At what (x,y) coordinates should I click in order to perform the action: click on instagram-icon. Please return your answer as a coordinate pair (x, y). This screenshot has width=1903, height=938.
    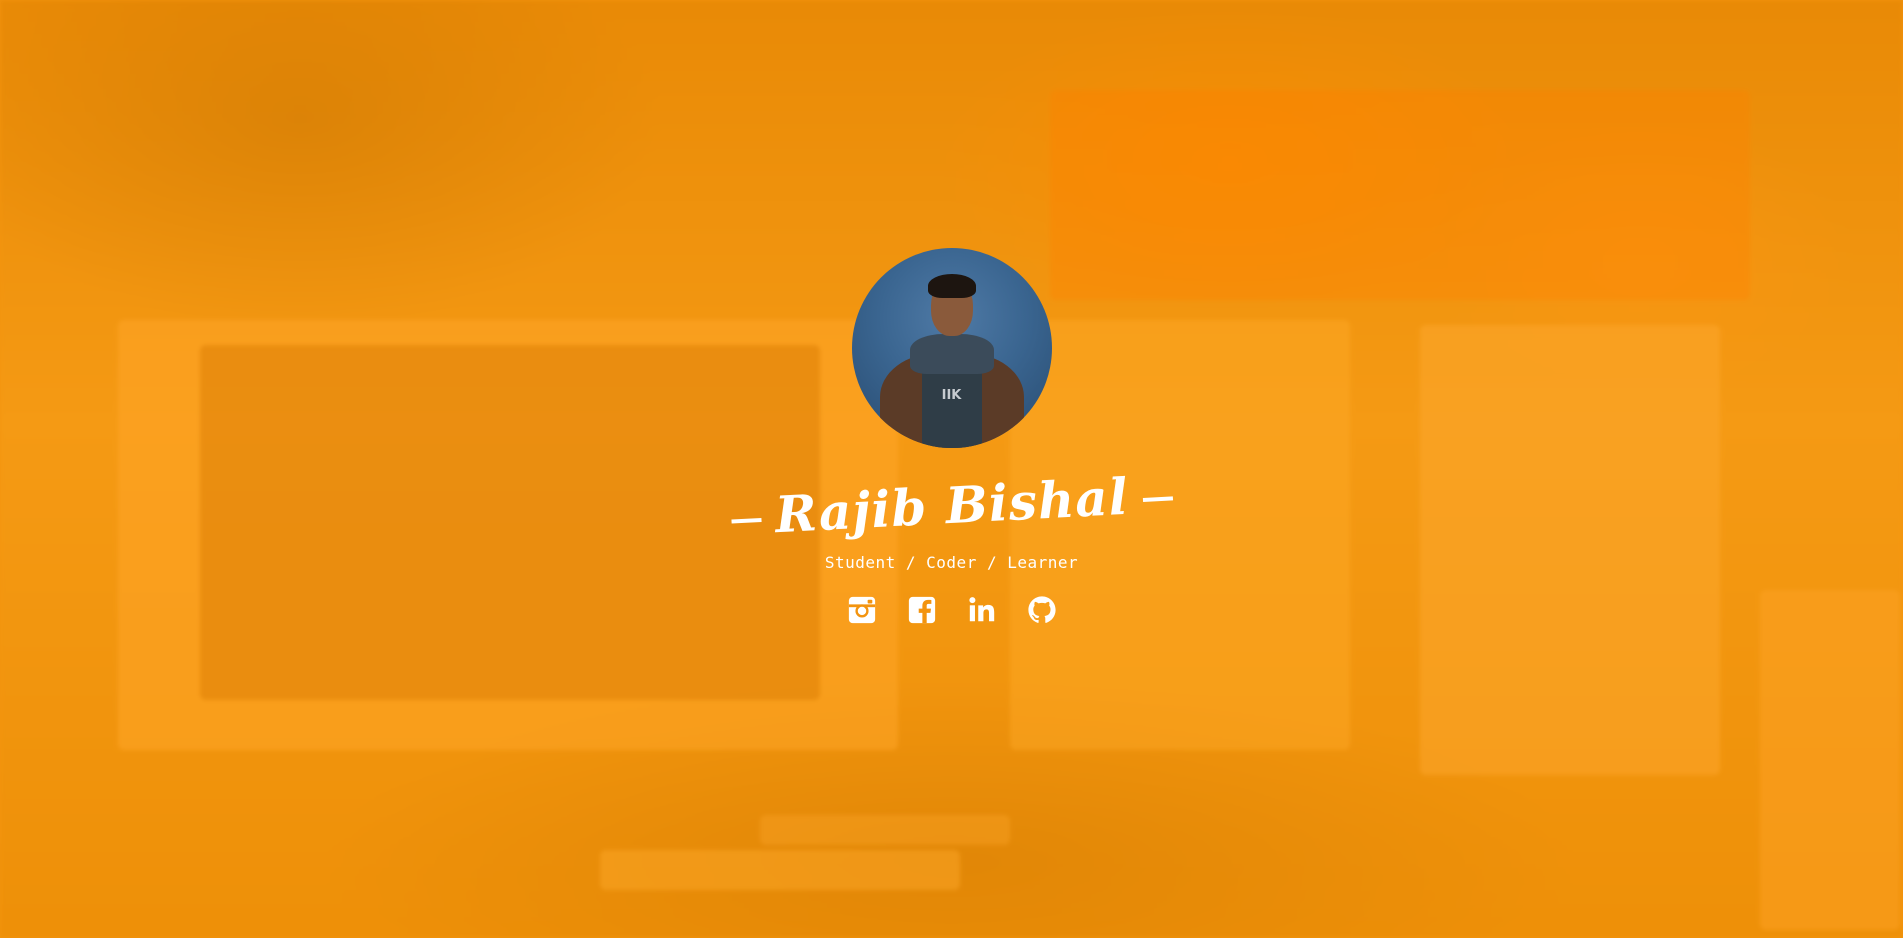
    Looking at the image, I should click on (861, 610).